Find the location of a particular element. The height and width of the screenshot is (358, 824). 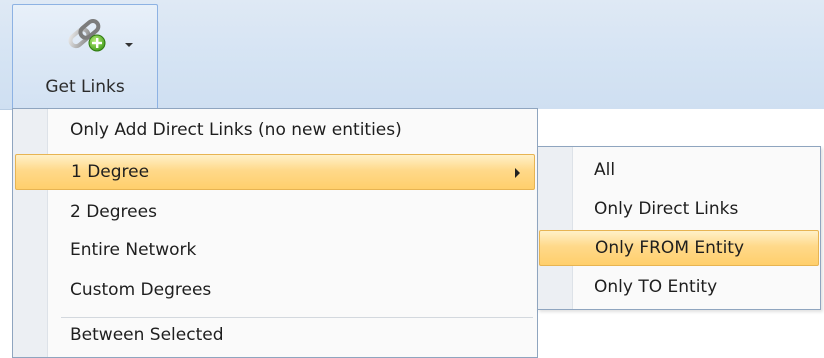

get-links-label: Get Links is located at coordinates (85, 87).